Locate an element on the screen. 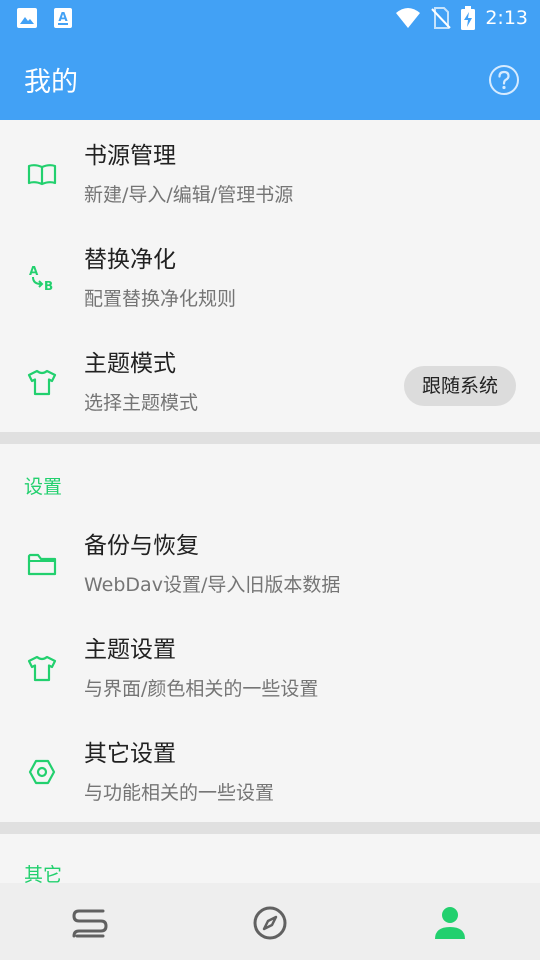 The height and width of the screenshot is (960, 540). help-icon is located at coordinates (504, 80).